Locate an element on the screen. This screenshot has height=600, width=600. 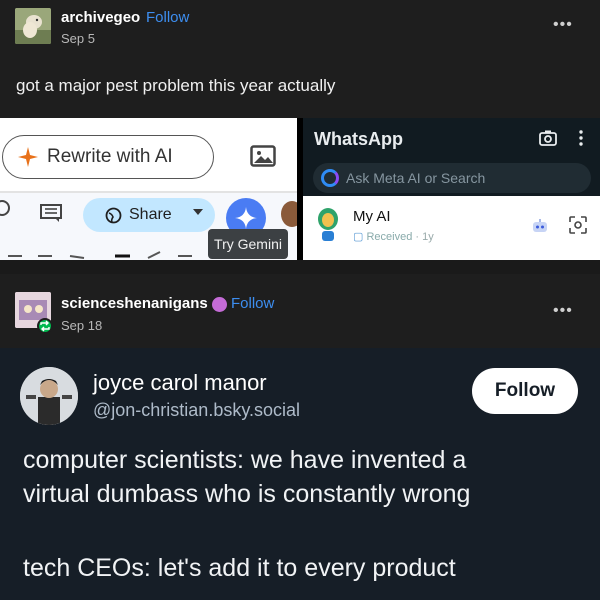
share-button: Share is located at coordinates (149, 215).